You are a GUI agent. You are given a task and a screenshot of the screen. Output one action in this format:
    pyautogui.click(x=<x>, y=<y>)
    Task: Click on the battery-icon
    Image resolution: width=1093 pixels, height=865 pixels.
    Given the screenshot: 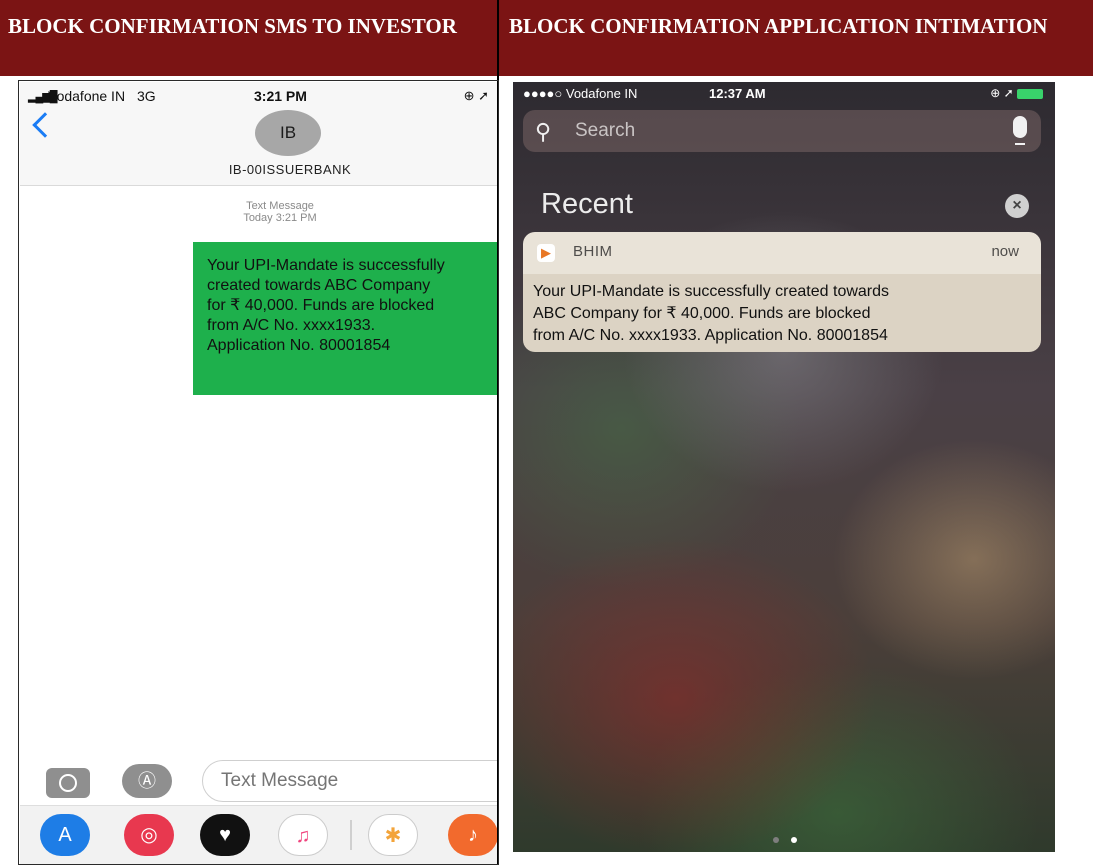 What is the action you would take?
    pyautogui.click(x=1030, y=93)
    